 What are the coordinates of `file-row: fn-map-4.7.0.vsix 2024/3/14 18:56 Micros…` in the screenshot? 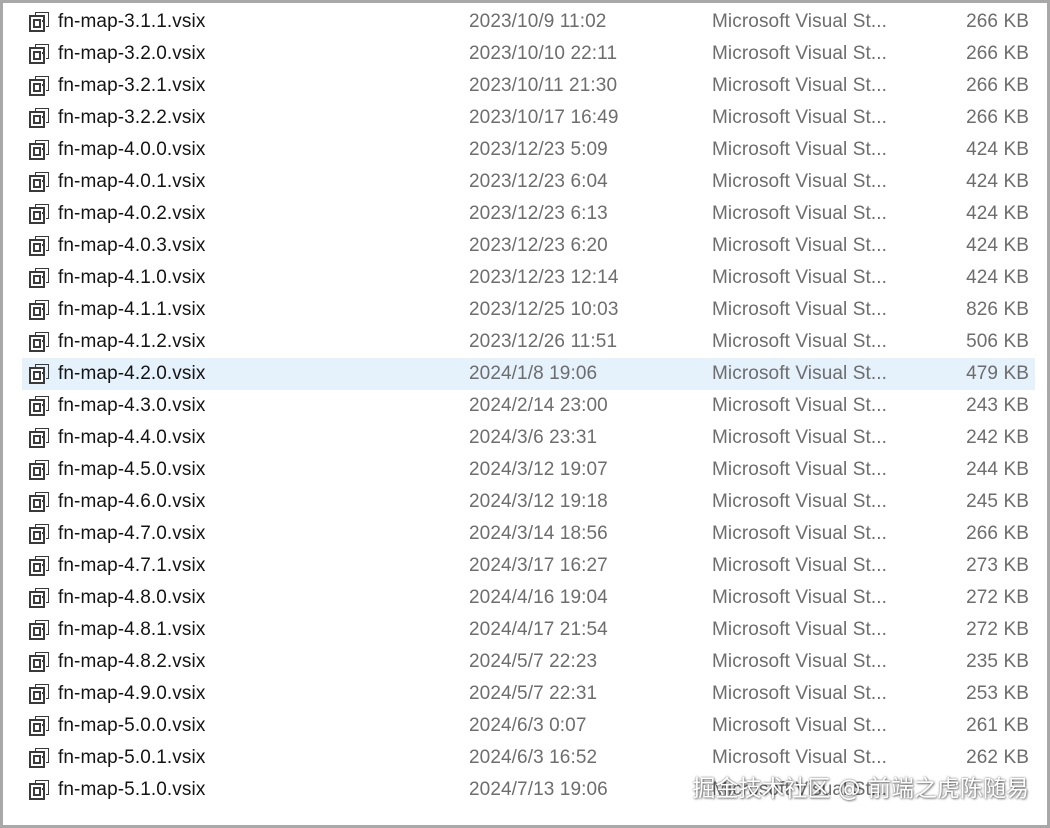 It's located at (525, 534).